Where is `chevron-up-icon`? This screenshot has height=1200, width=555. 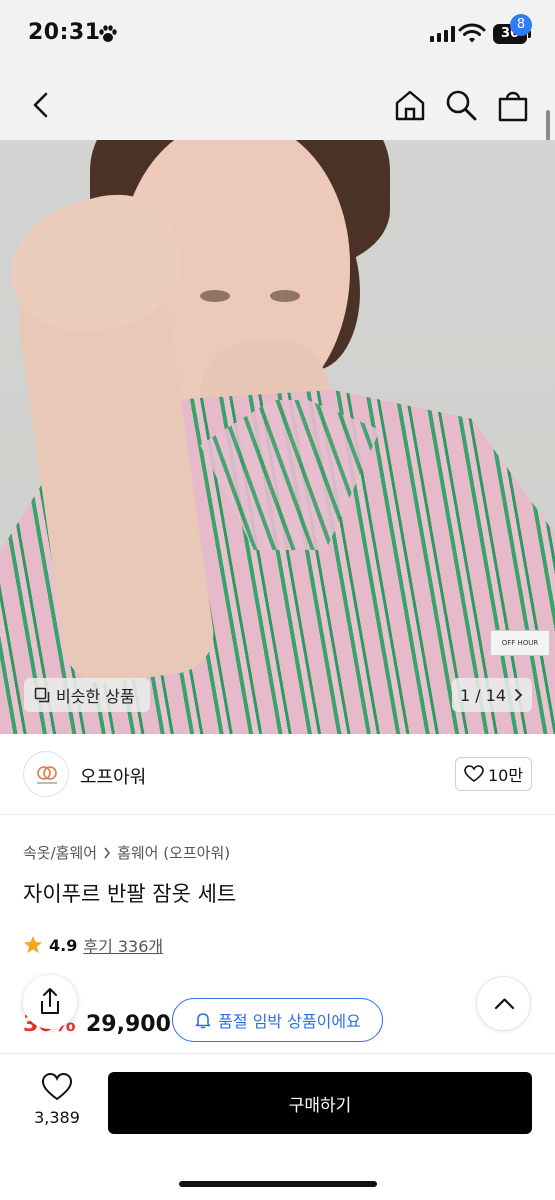
chevron-up-icon is located at coordinates (504, 1004).